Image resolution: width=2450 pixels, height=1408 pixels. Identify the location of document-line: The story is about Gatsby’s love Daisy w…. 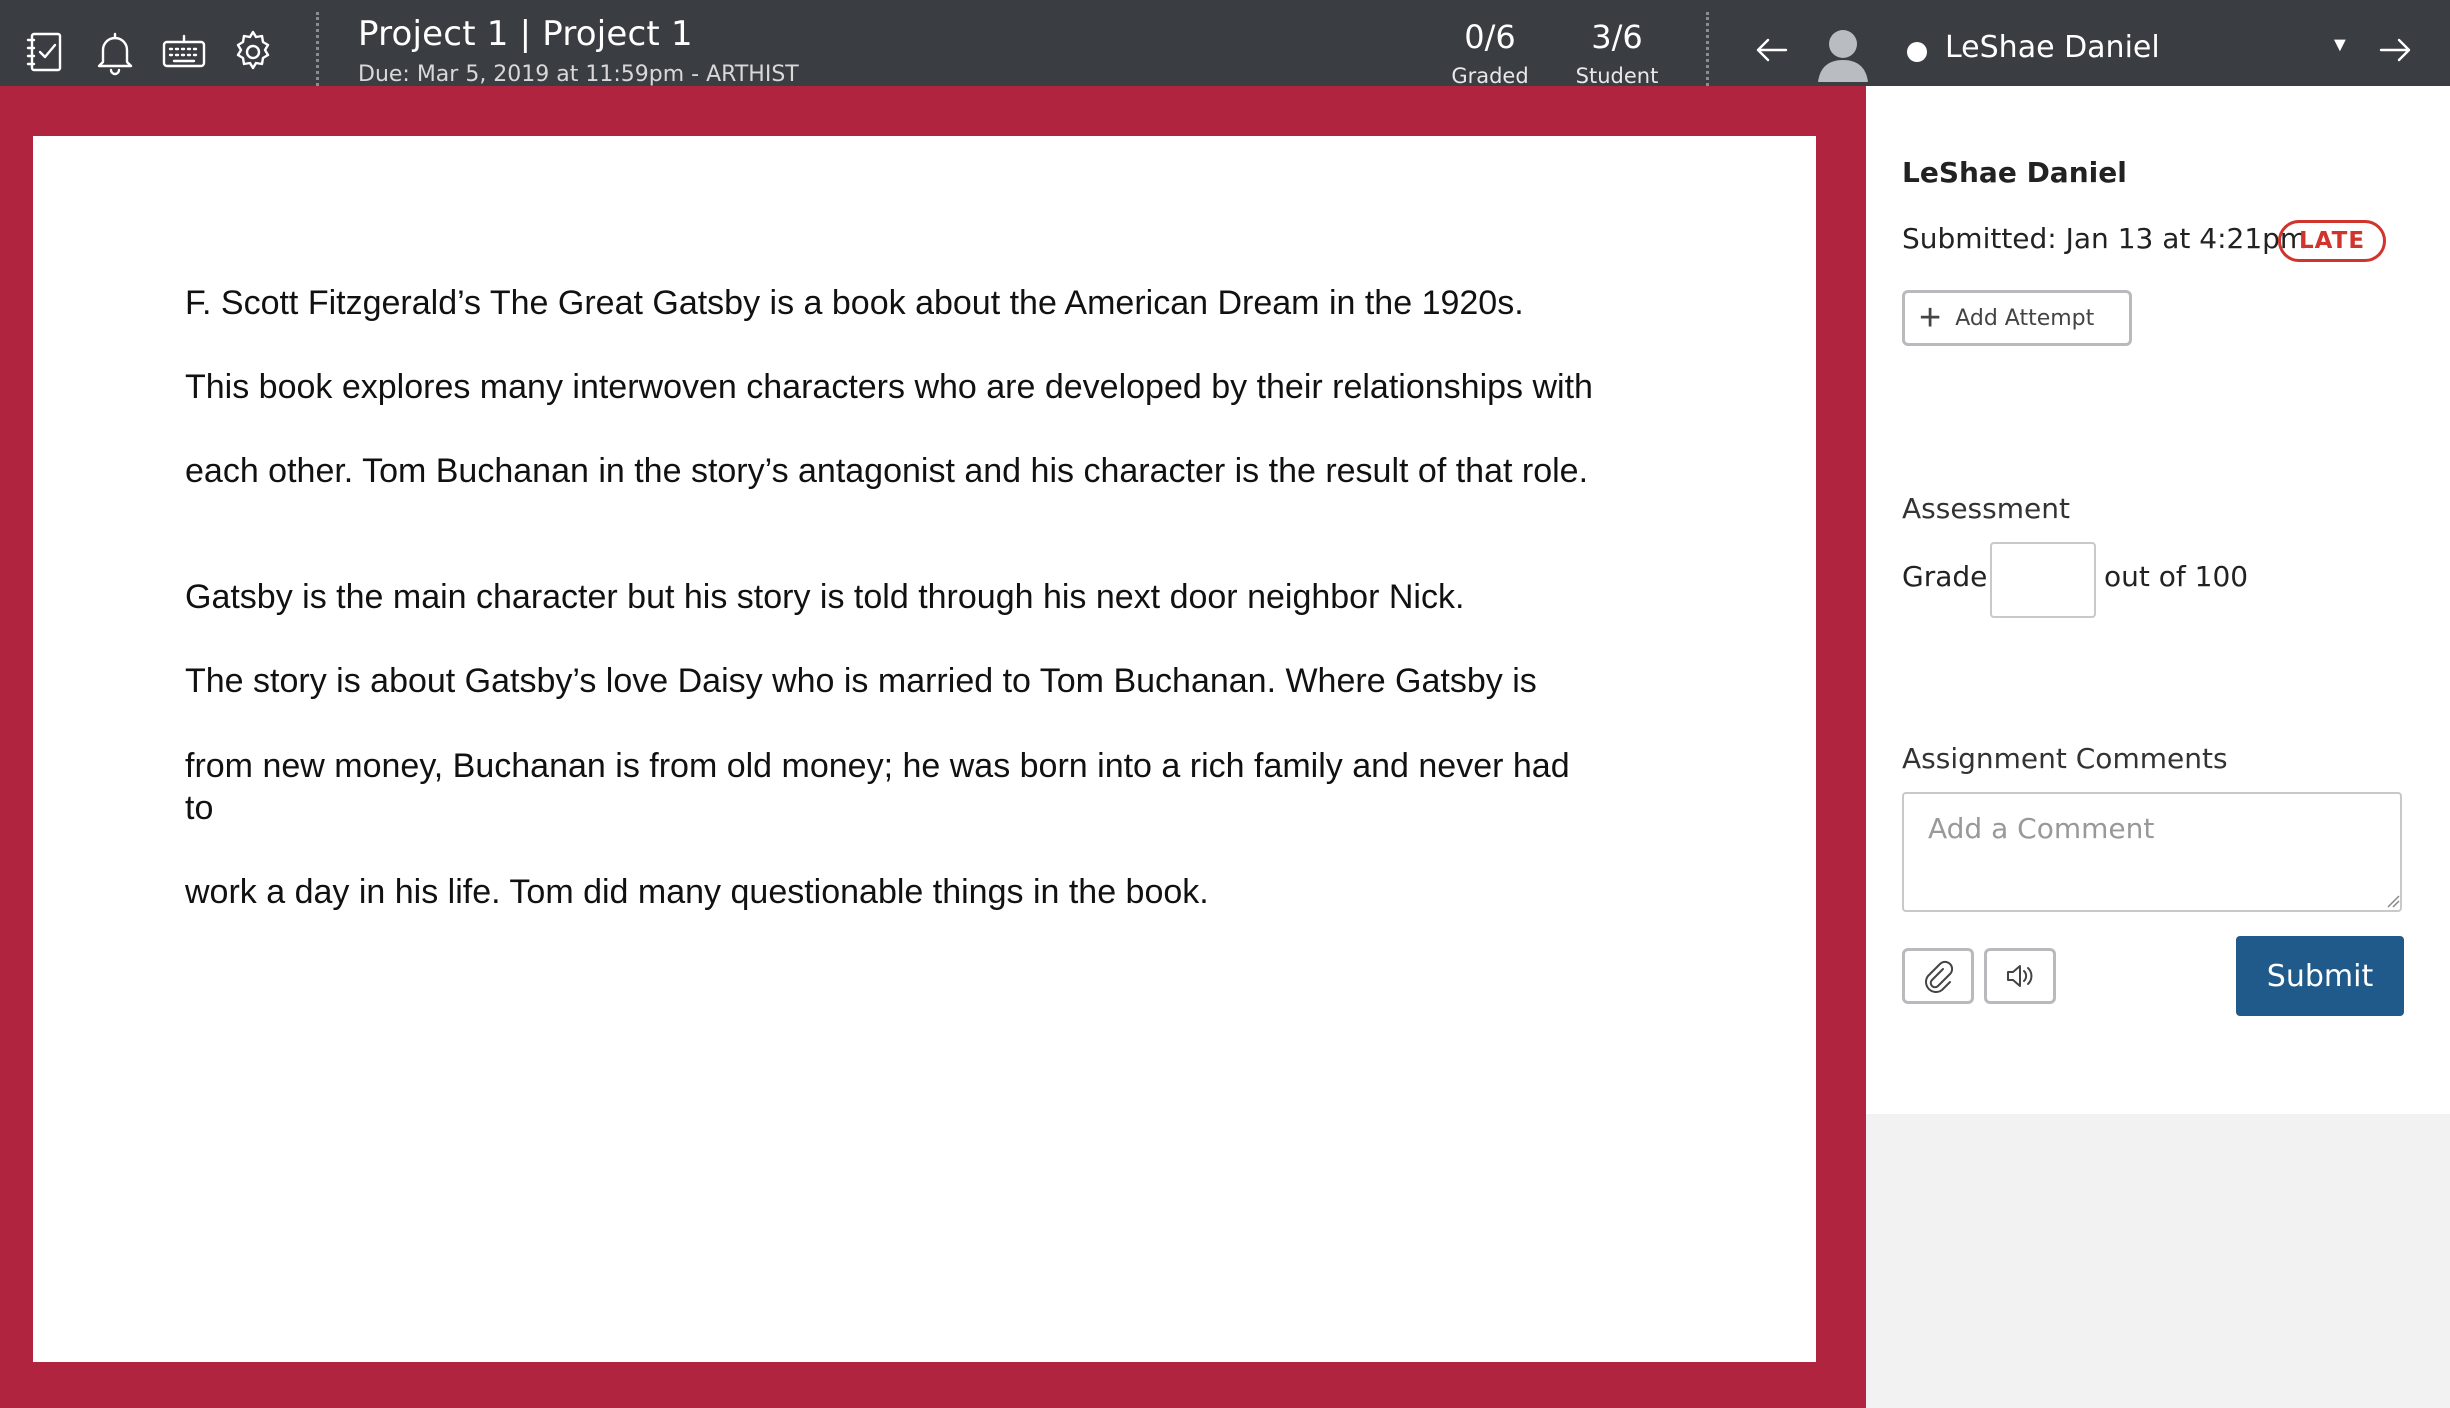
(861, 681).